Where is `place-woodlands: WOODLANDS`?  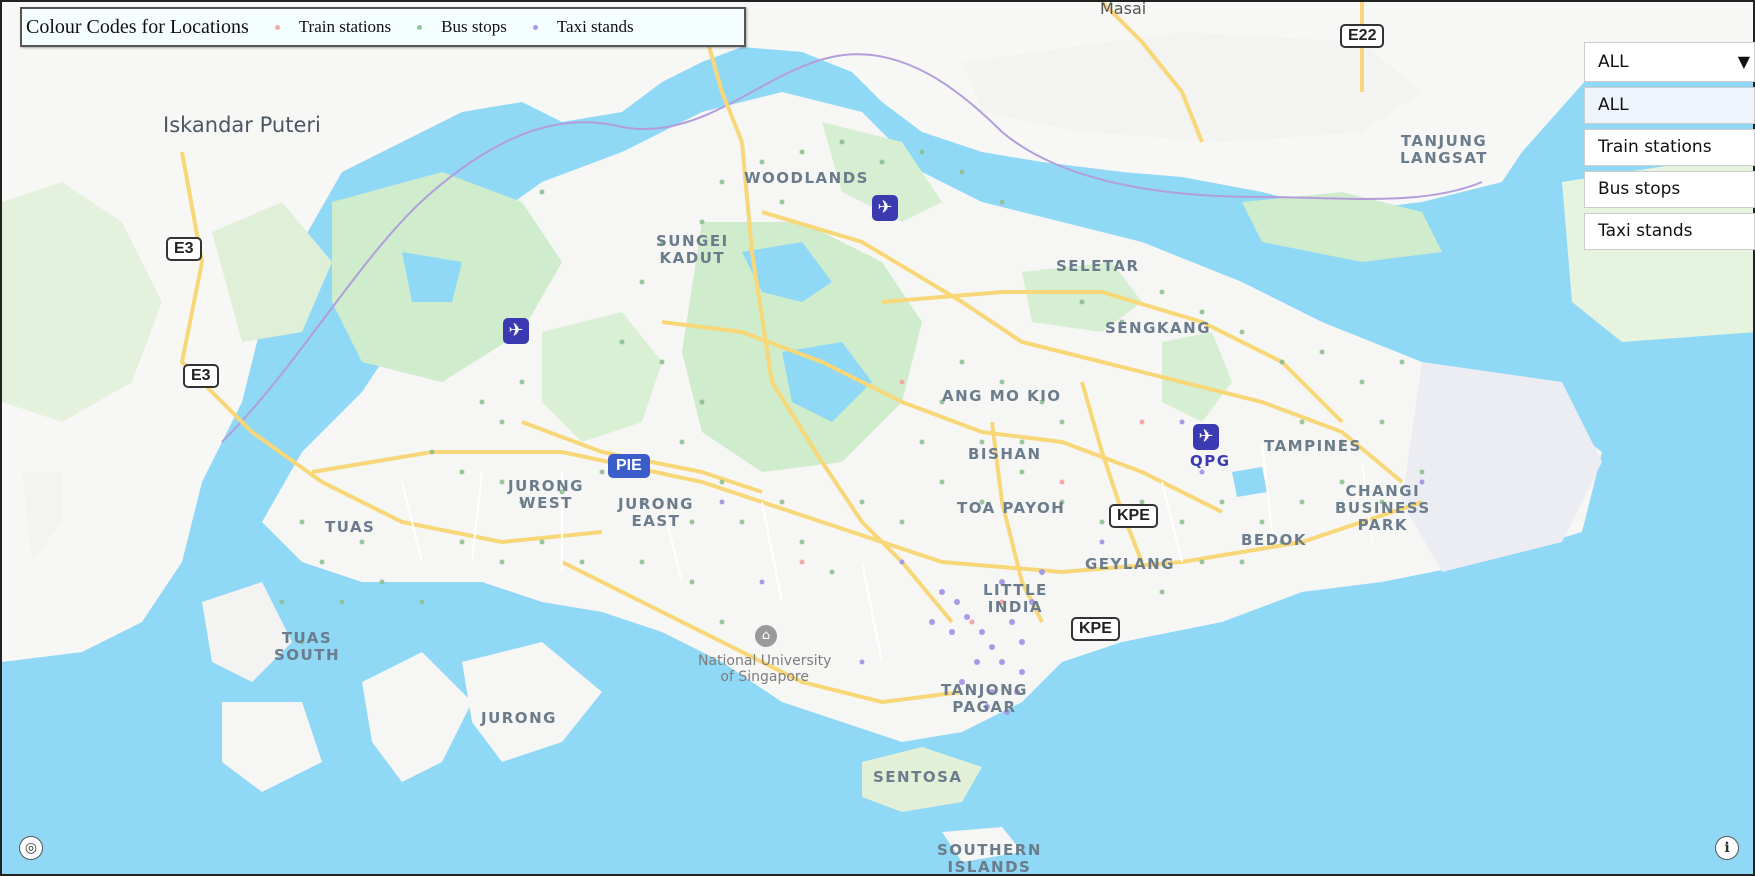 place-woodlands: WOODLANDS is located at coordinates (806, 178).